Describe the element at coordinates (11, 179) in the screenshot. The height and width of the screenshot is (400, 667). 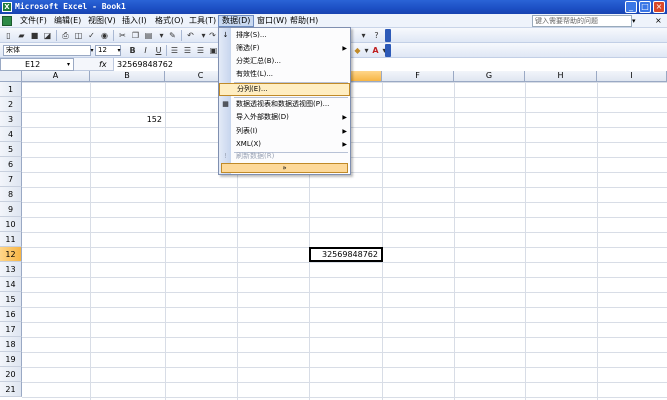
I see `row-header: 7` at that location.